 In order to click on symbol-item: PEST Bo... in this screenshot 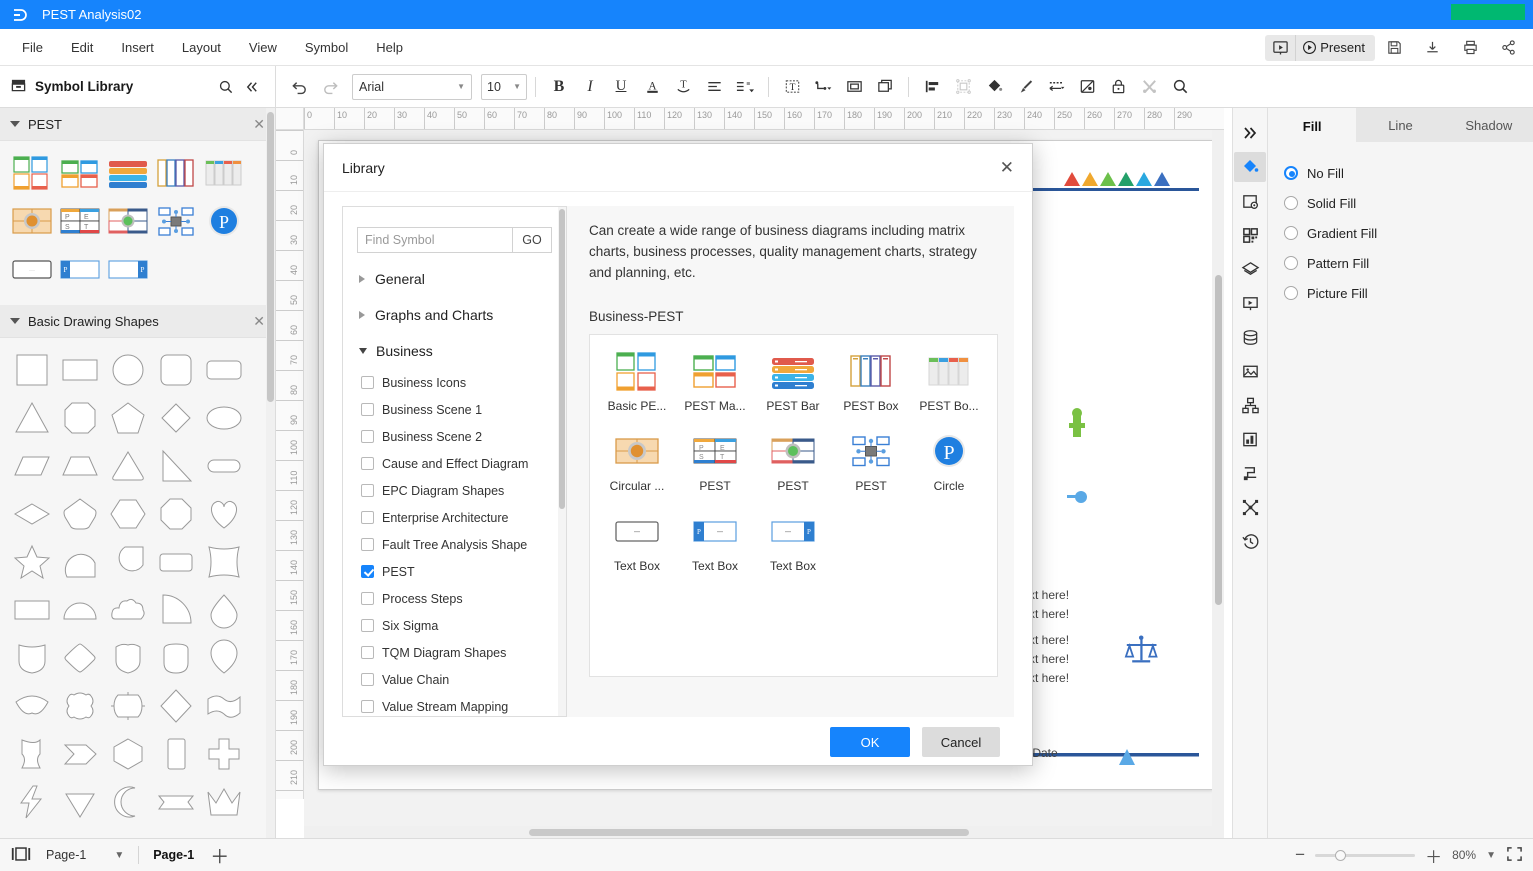, I will do `click(949, 387)`.